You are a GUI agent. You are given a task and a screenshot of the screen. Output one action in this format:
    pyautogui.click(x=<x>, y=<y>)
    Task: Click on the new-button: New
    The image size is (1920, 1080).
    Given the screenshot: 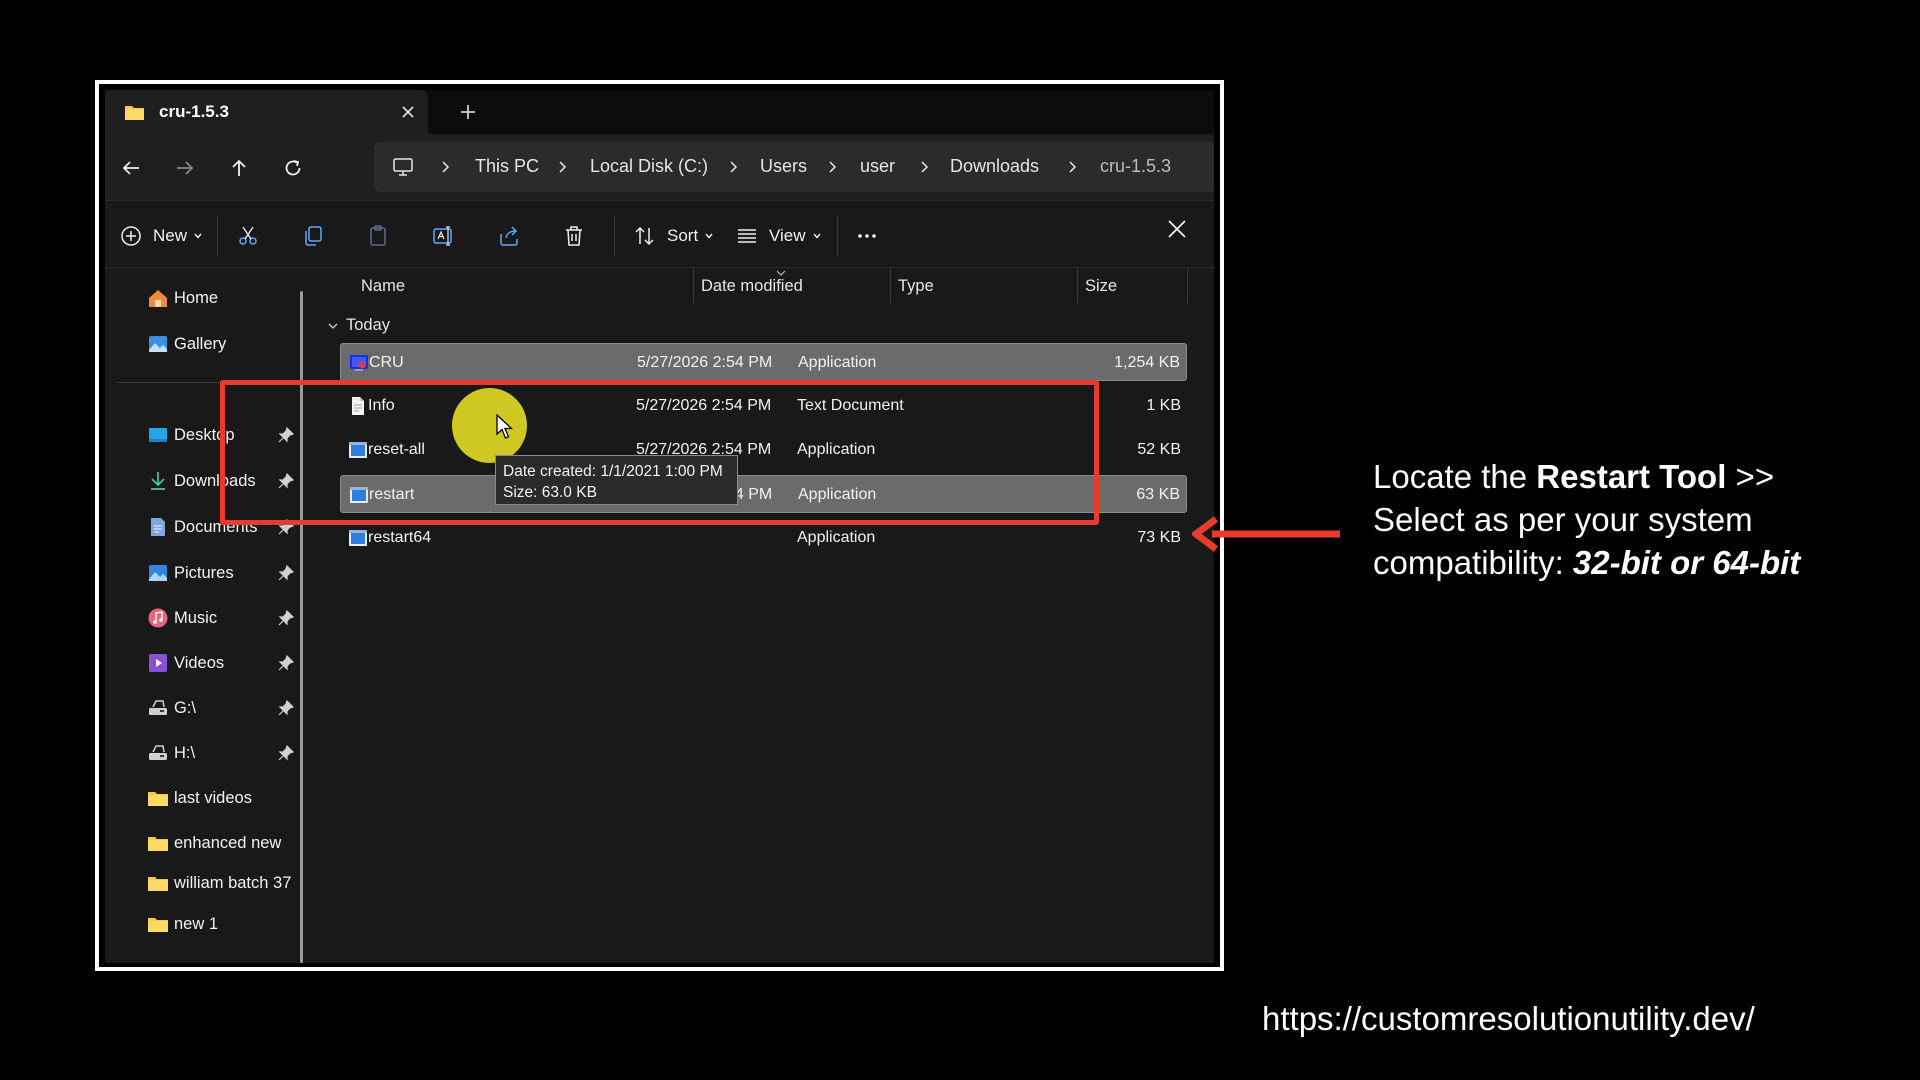 What is the action you would take?
    pyautogui.click(x=161, y=236)
    